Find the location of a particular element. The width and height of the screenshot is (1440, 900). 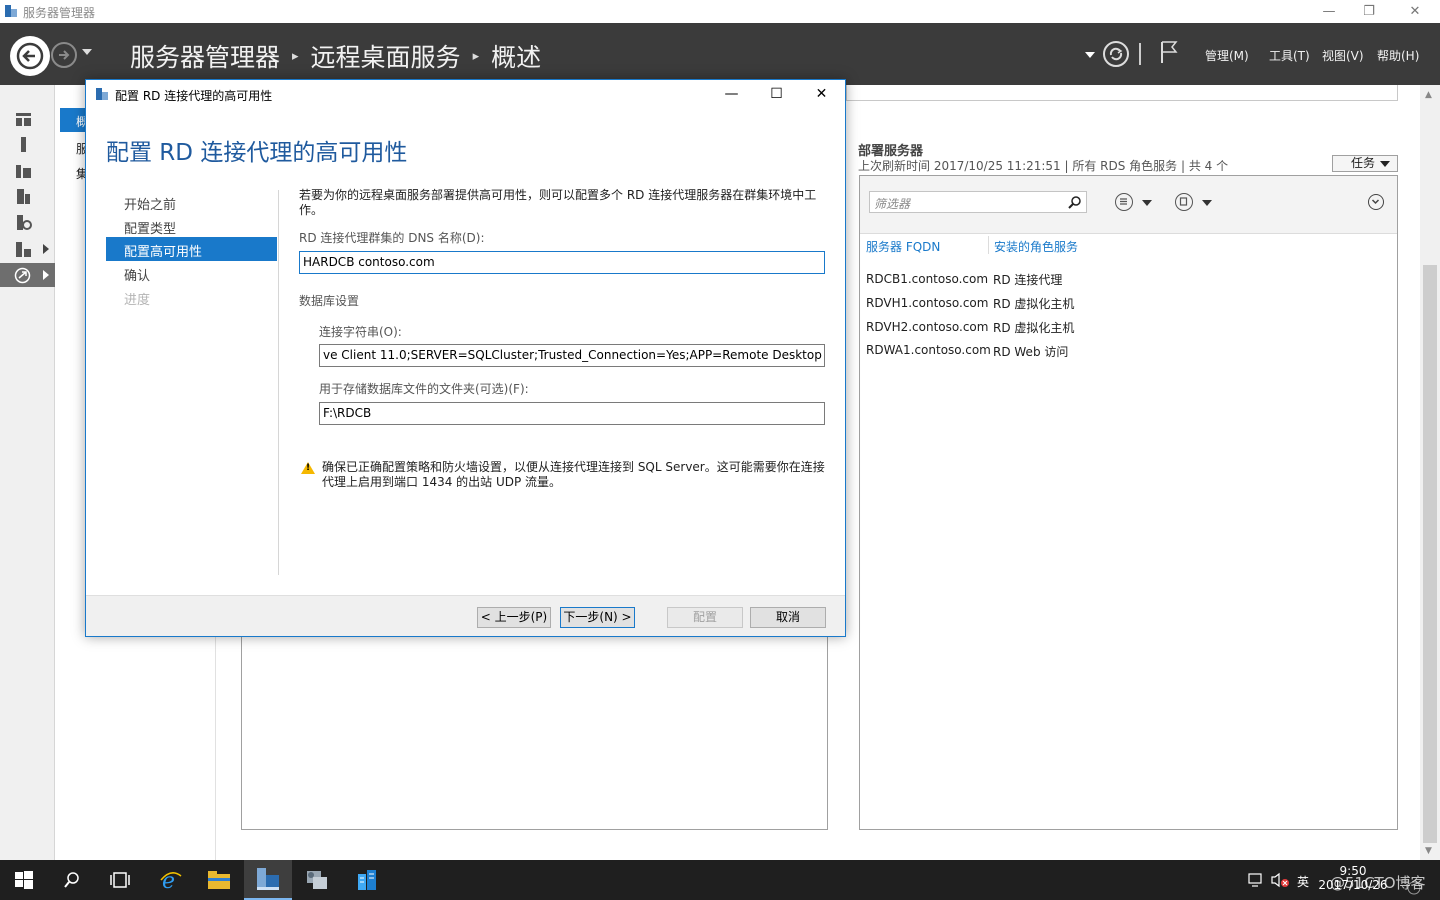

taskbar-server-manager is located at coordinates (268, 880).